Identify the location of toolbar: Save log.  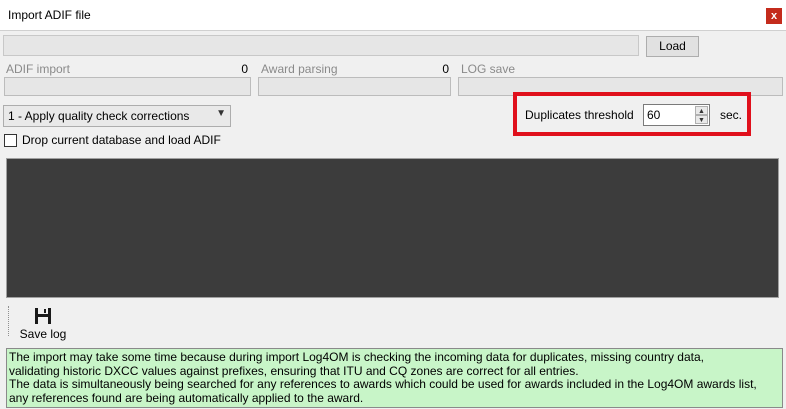
(392, 322).